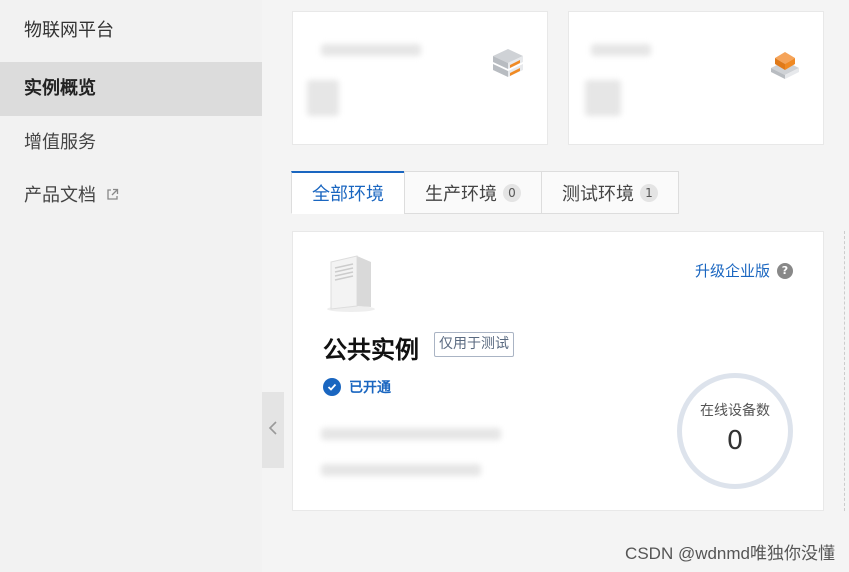 Image resolution: width=849 pixels, height=572 pixels. I want to click on collapse-sidebar-button, so click(273, 430).